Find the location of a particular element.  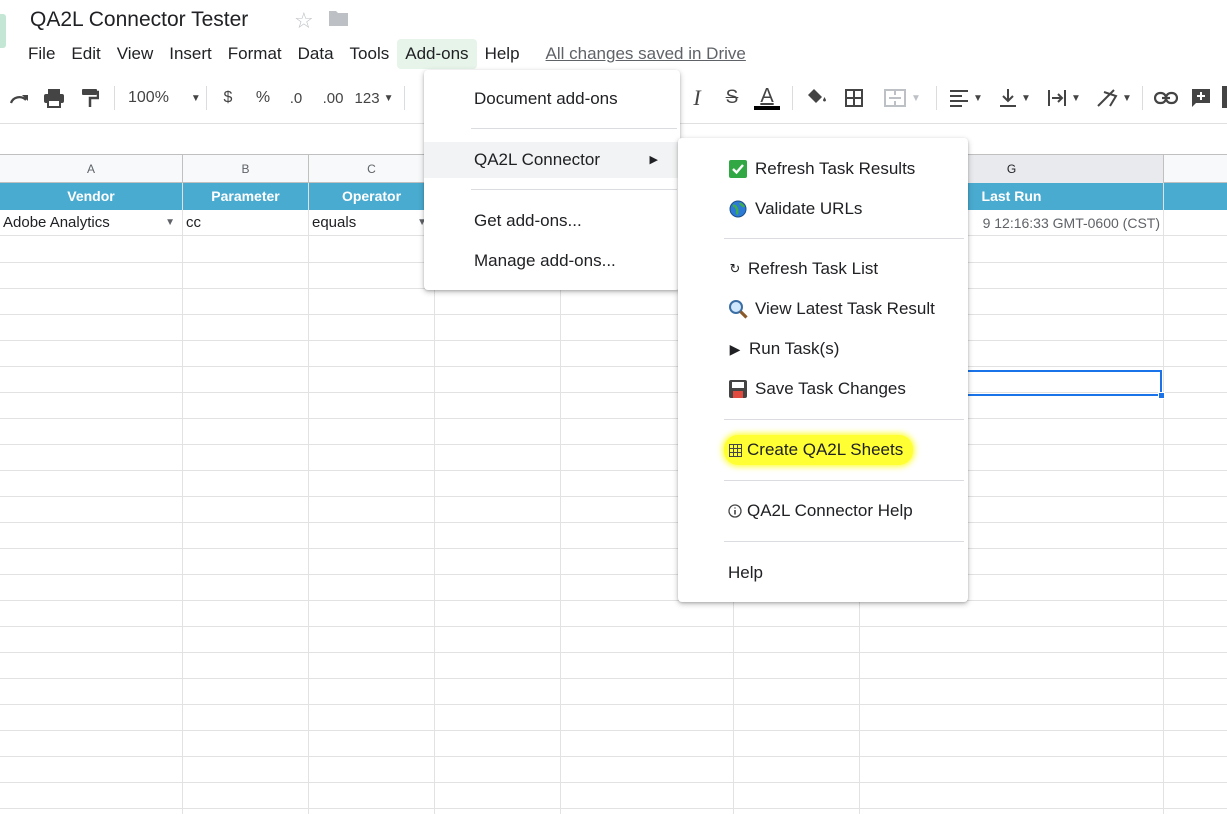

increase-decimal-button: .00 is located at coordinates (333, 98).